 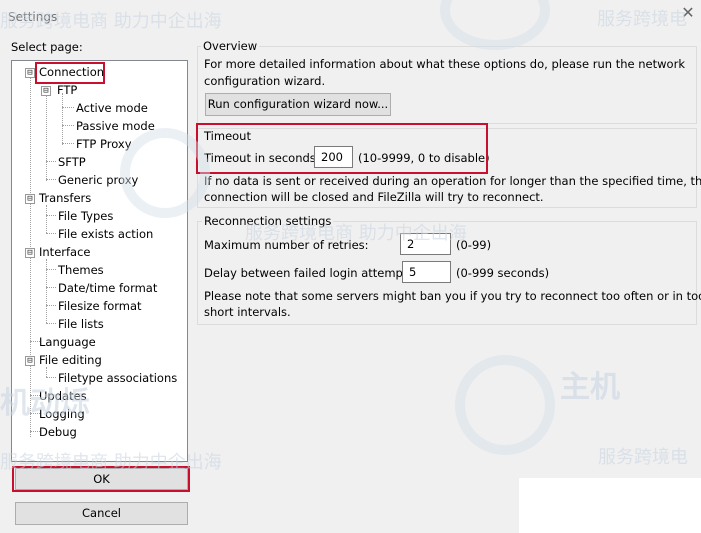 I want to click on tree-item-debug: Debug, so click(x=58, y=432).